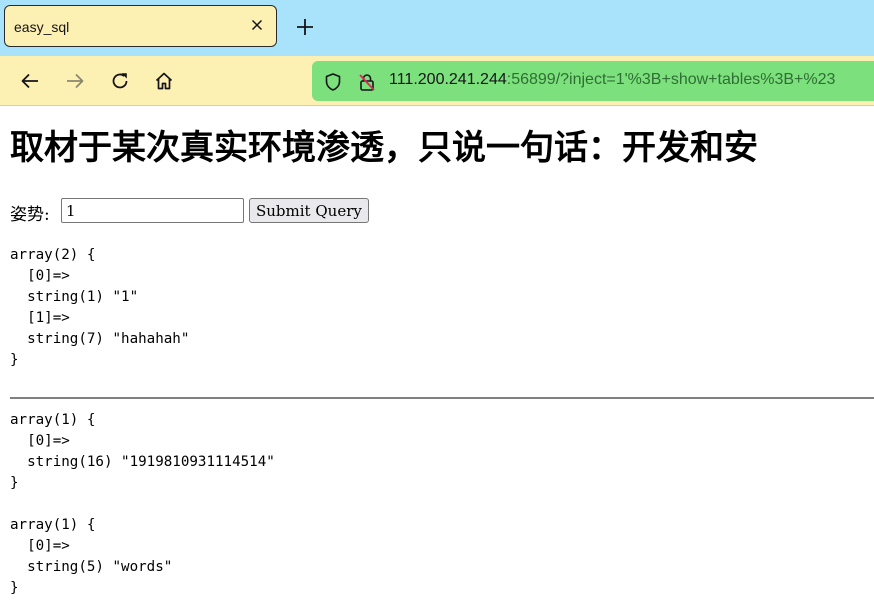 The image size is (874, 612). Describe the element at coordinates (164, 81) in the screenshot. I see `home-icon` at that location.